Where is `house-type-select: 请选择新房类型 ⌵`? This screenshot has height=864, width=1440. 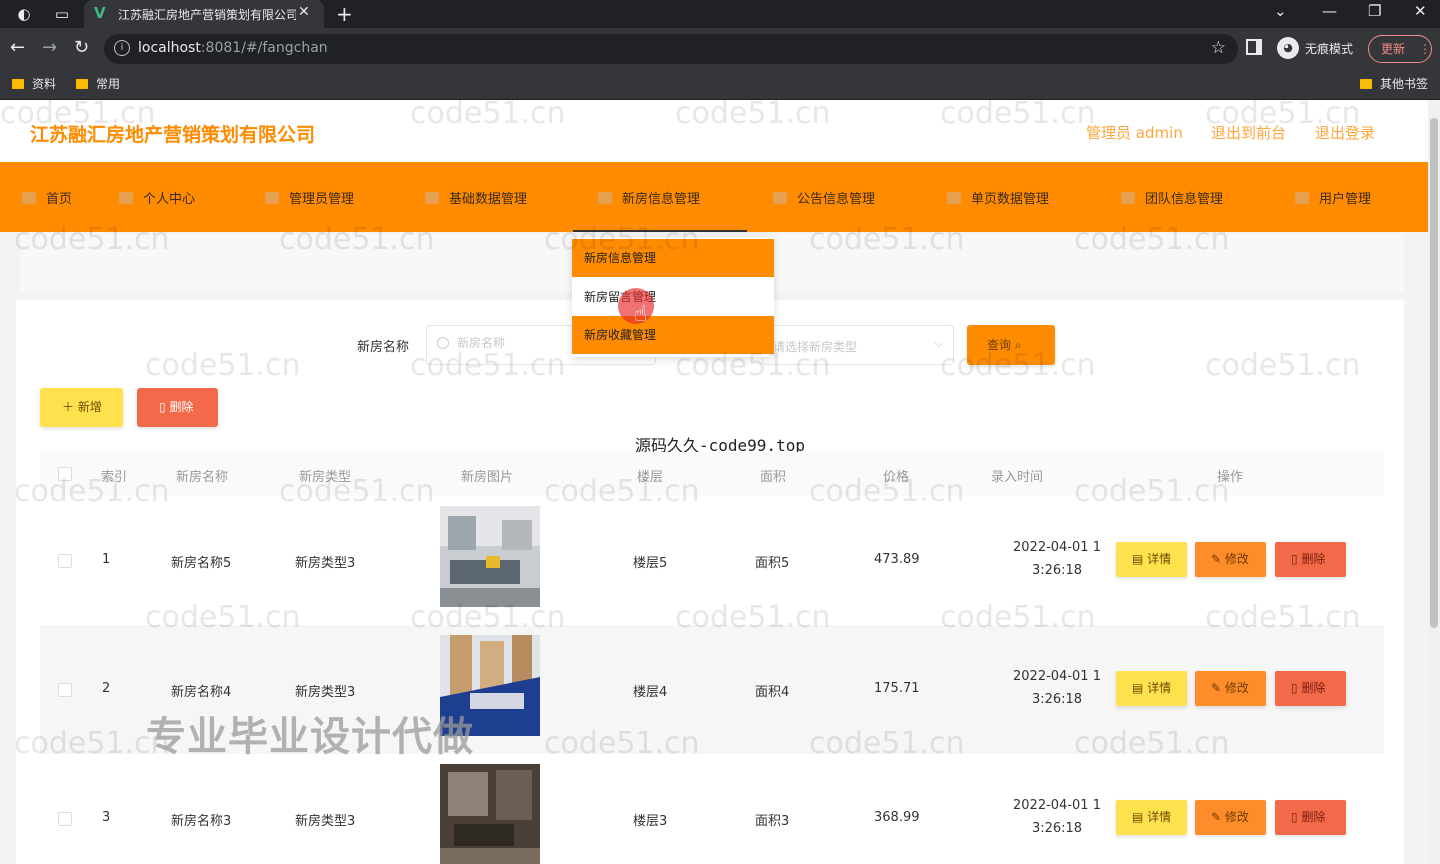
house-type-select: 请选择新房类型 ⌵ is located at coordinates (858, 345).